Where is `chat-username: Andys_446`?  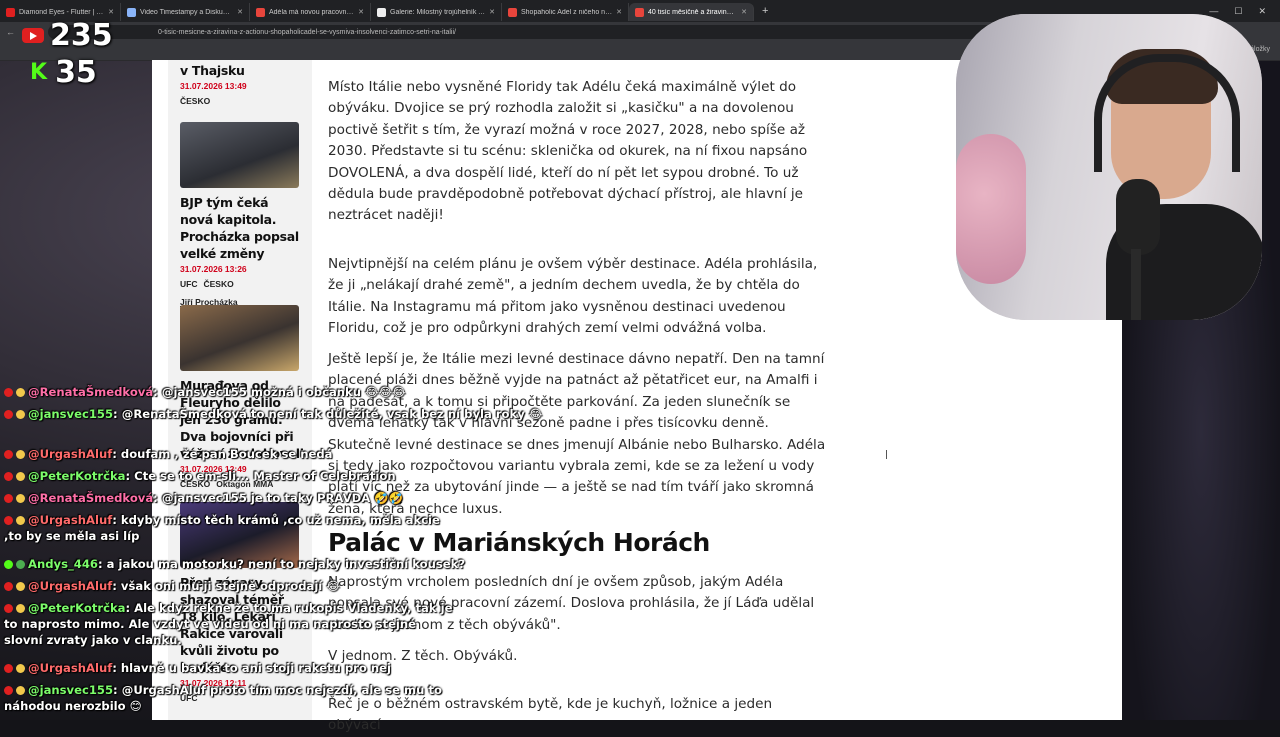
chat-username: Andys_446 is located at coordinates (63, 564).